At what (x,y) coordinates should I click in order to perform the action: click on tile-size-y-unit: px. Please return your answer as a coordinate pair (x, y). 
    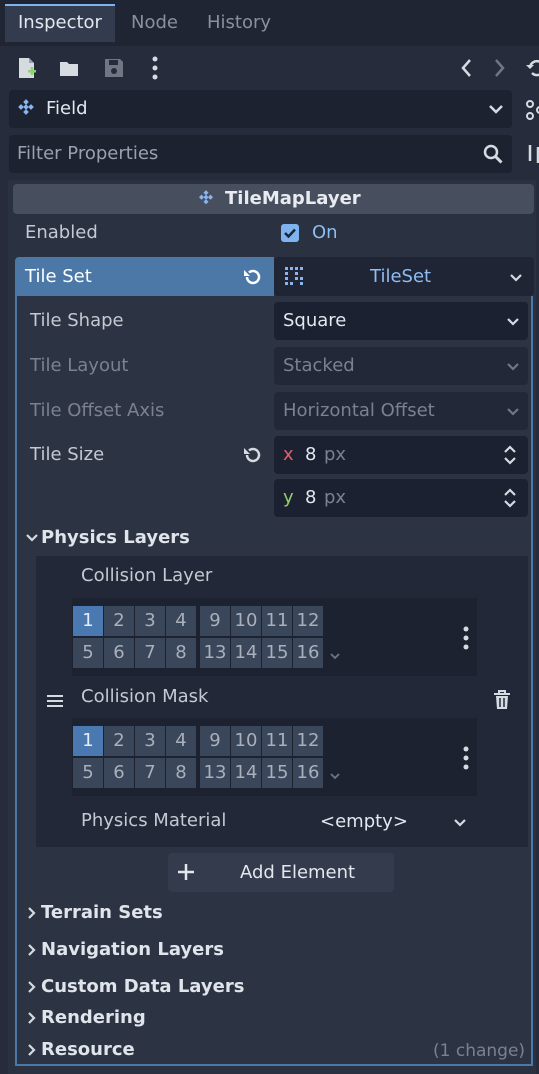
    Looking at the image, I should click on (335, 497).